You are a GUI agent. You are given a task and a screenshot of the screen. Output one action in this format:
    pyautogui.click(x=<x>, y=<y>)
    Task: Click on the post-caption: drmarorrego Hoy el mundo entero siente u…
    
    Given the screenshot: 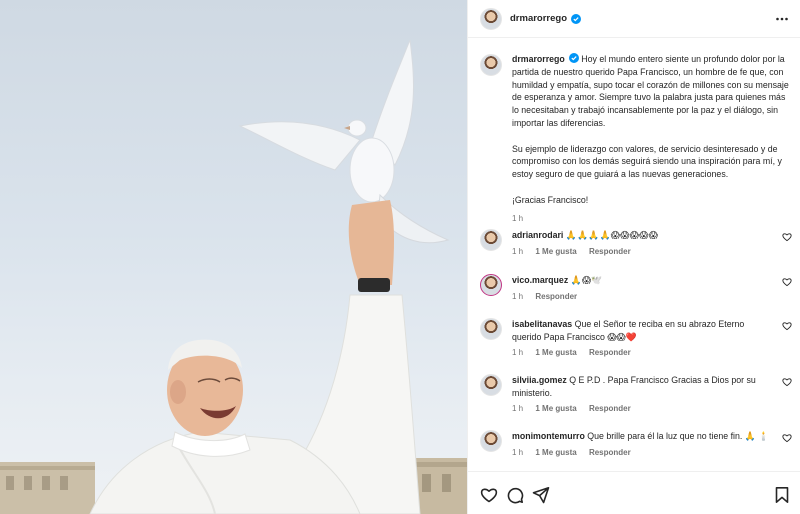 What is the action you would take?
    pyautogui.click(x=636, y=139)
    